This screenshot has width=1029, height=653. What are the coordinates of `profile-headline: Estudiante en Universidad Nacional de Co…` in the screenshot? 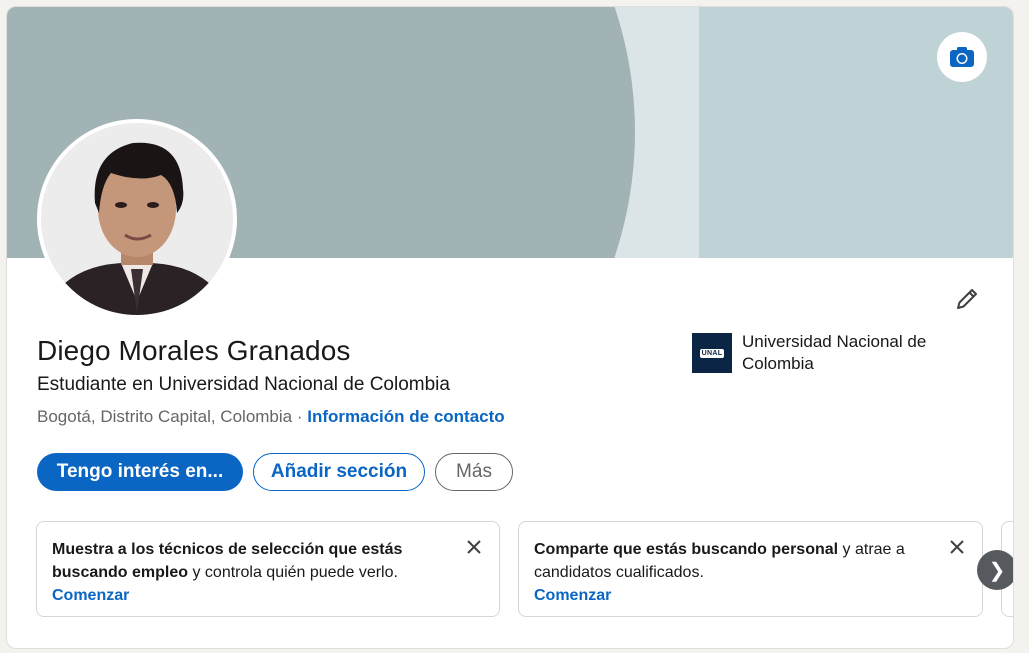 It's located at (243, 384).